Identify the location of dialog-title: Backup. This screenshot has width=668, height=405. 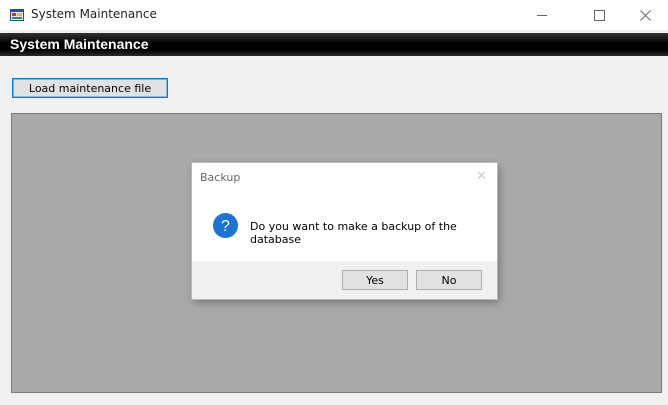
(220, 177).